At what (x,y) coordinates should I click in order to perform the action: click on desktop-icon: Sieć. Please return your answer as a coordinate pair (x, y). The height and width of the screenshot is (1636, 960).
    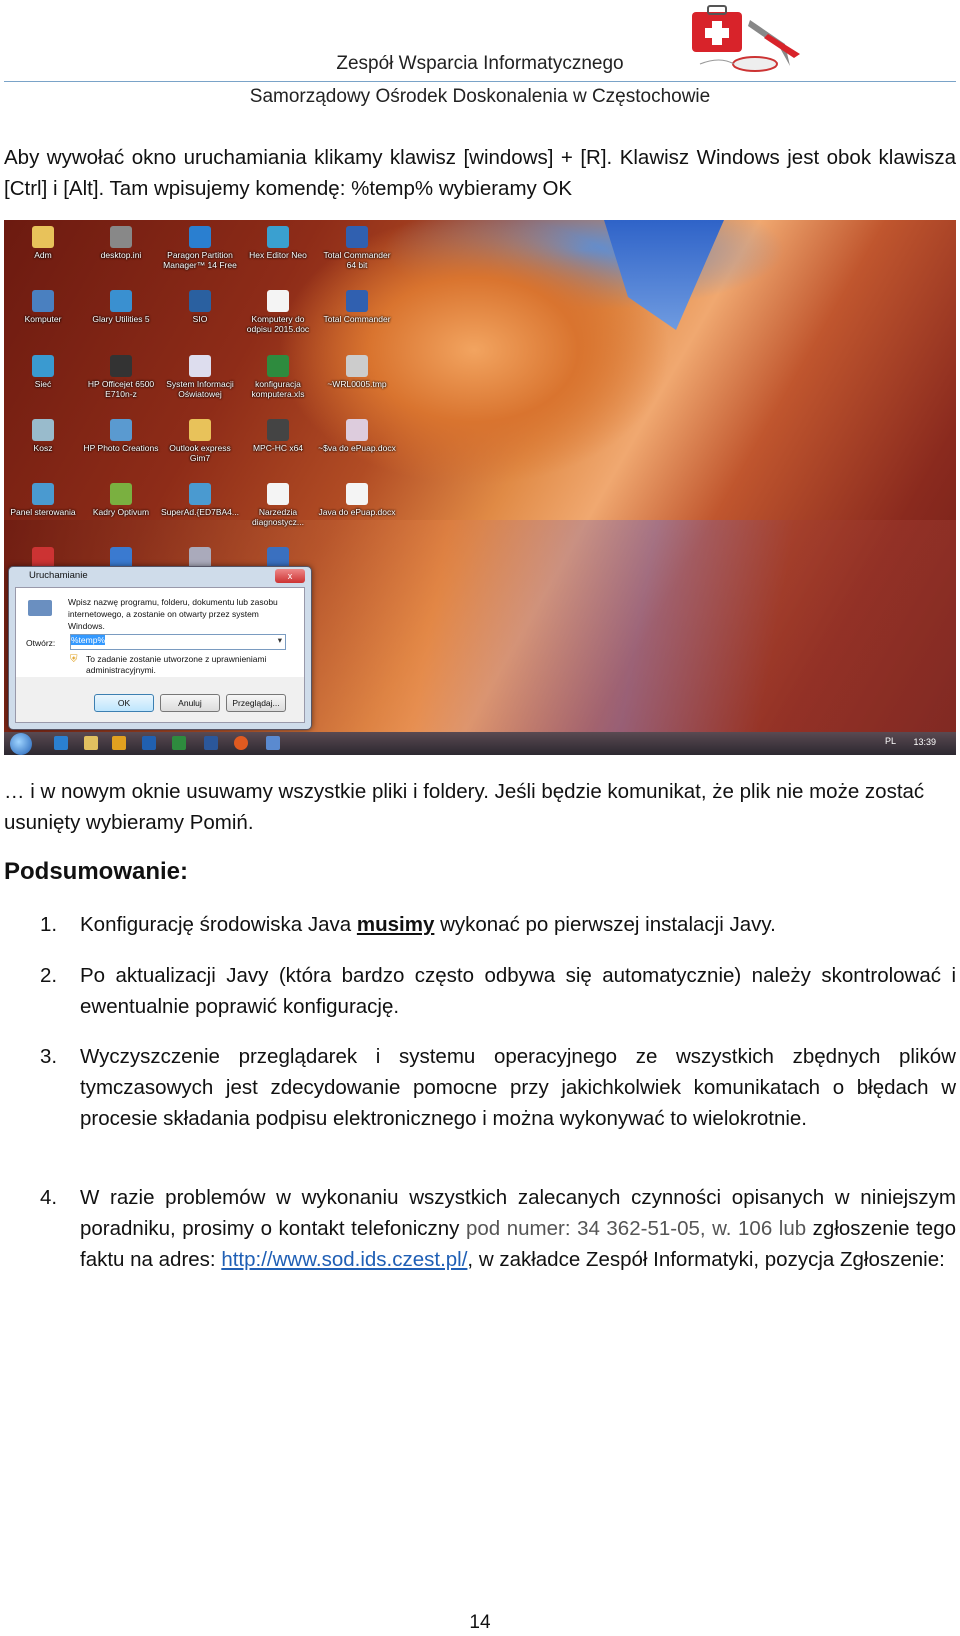
    Looking at the image, I should click on (43, 372).